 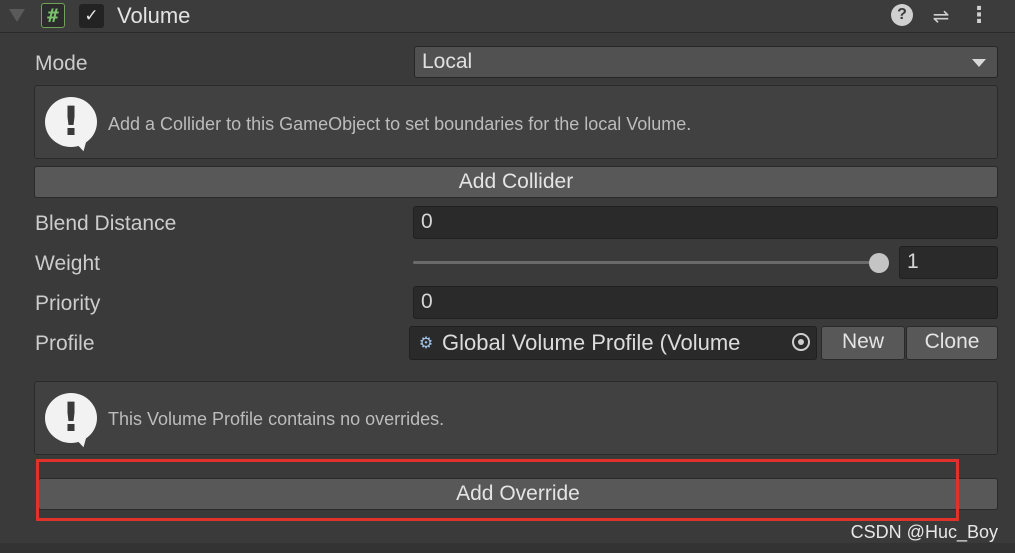 I want to click on priority-field: 0, so click(x=705, y=302).